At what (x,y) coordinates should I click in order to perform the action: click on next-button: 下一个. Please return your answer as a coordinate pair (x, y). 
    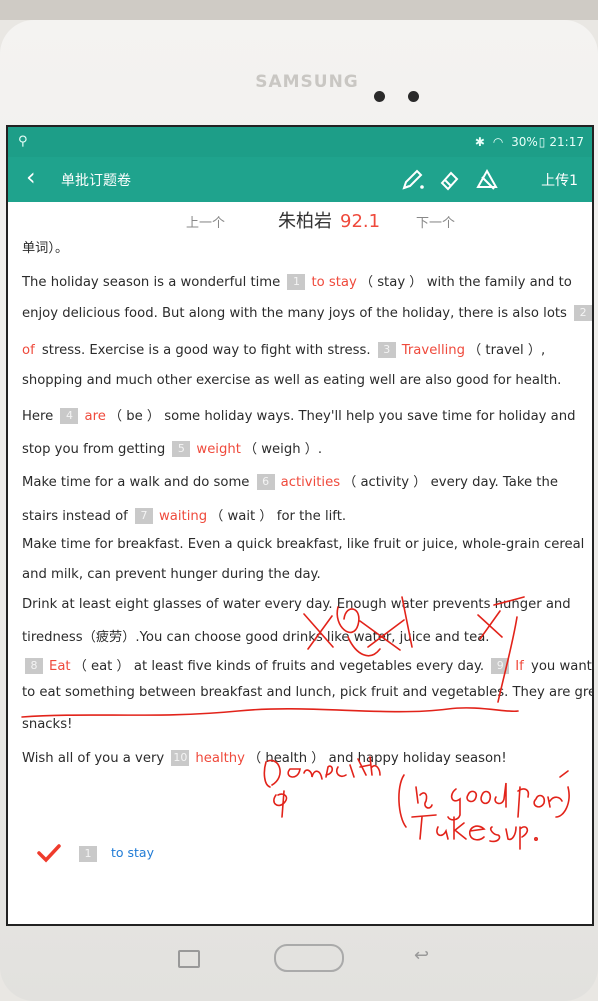
    Looking at the image, I should click on (435, 221).